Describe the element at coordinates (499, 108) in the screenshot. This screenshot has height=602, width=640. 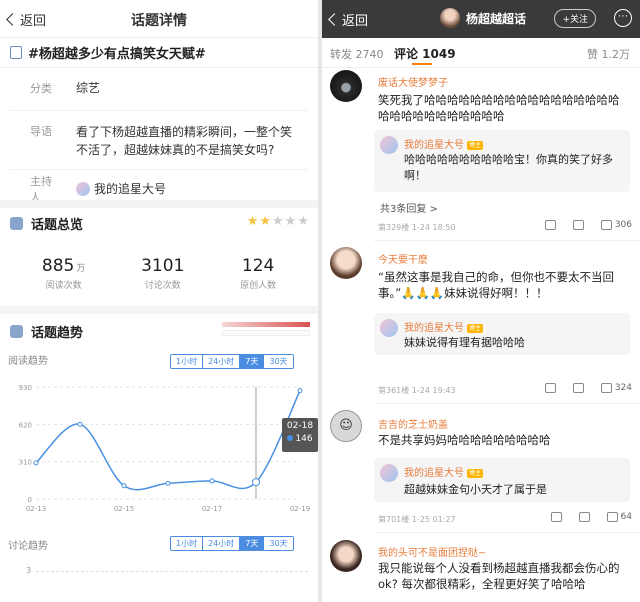
I see `comment-text: 笑死我了哈哈哈哈哈哈哈哈哈哈哈哈哈哈哈哈哈哈哈哈哈哈哈哈哈哈哈哈` at that location.